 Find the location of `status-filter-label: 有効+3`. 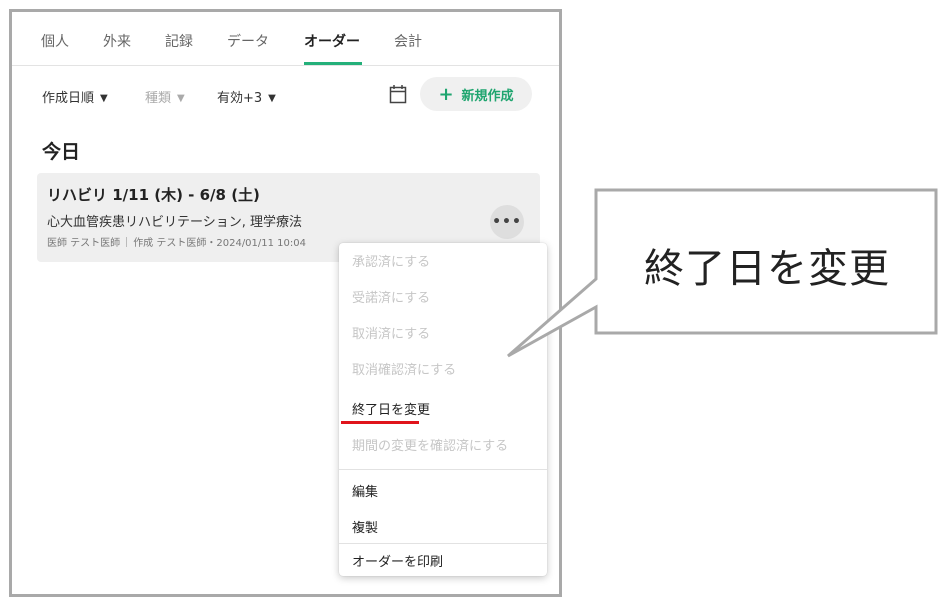

status-filter-label: 有効+3 is located at coordinates (240, 98).